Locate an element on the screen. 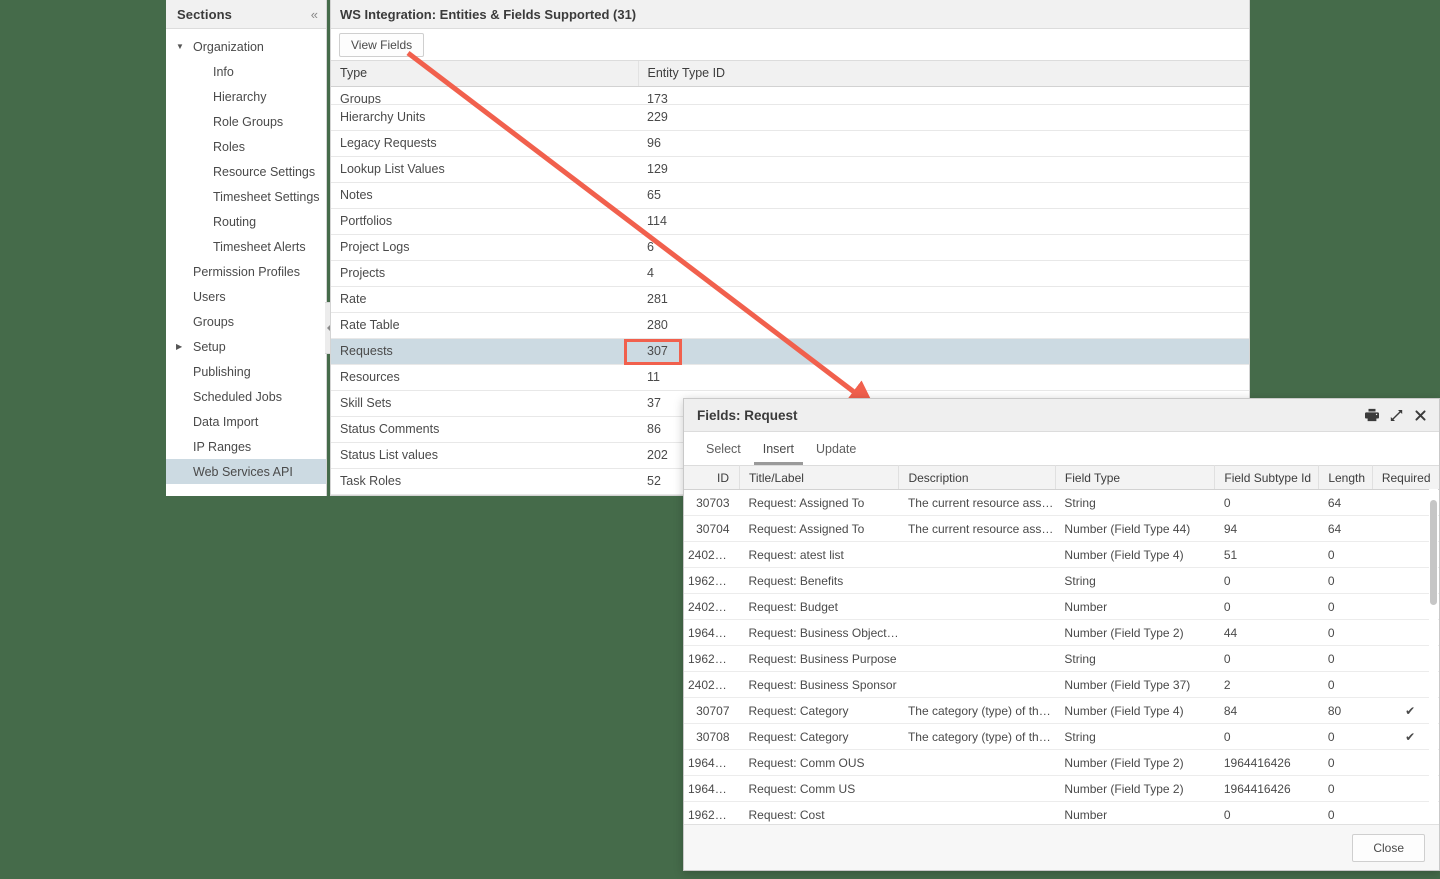 This screenshot has width=1440, height=879. fields-col-header: Description is located at coordinates (977, 477).